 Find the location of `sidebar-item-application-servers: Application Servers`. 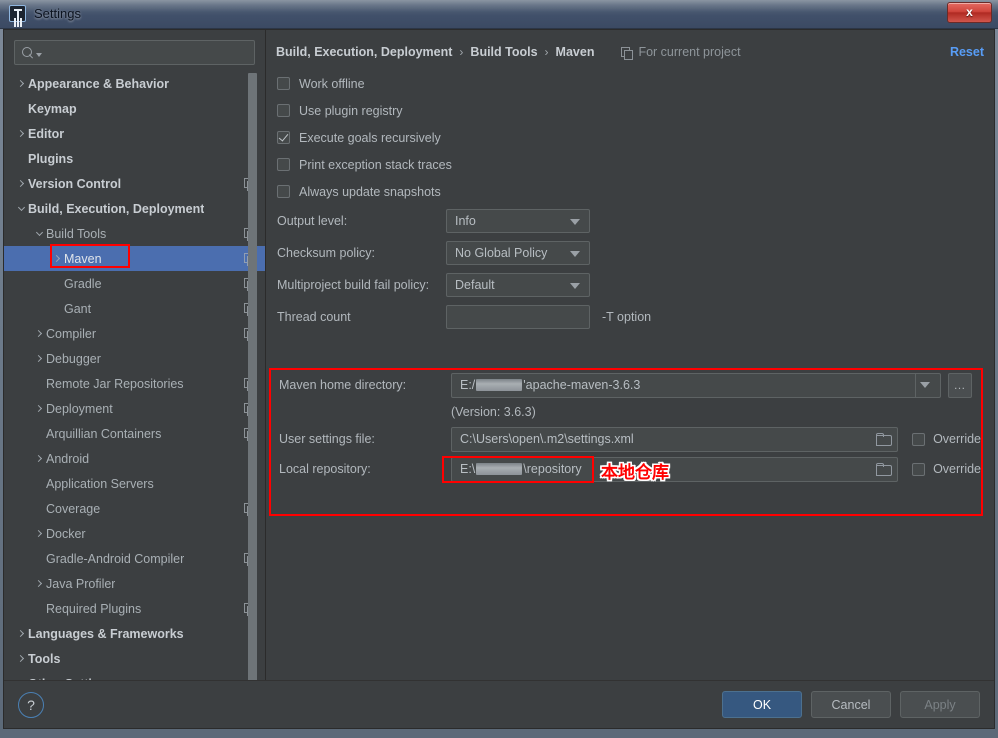

sidebar-item-application-servers: Application Servers is located at coordinates (134, 483).